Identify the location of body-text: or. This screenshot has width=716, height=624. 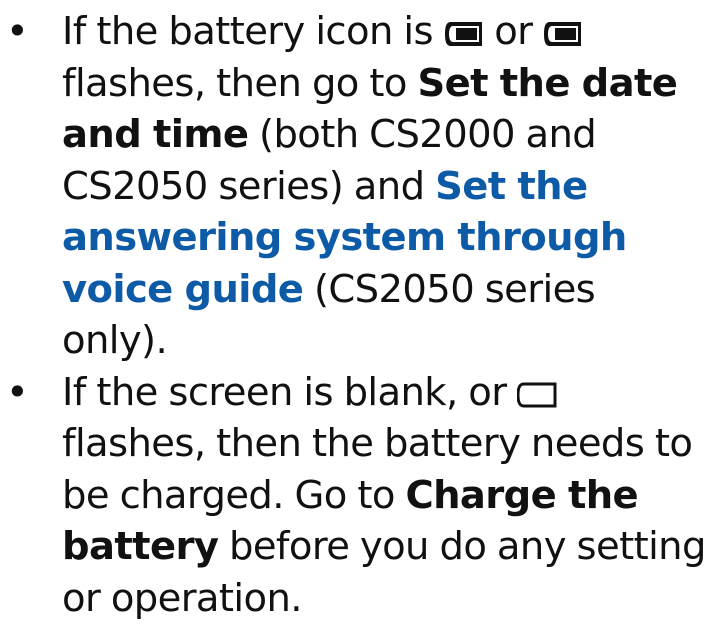
(513, 31).